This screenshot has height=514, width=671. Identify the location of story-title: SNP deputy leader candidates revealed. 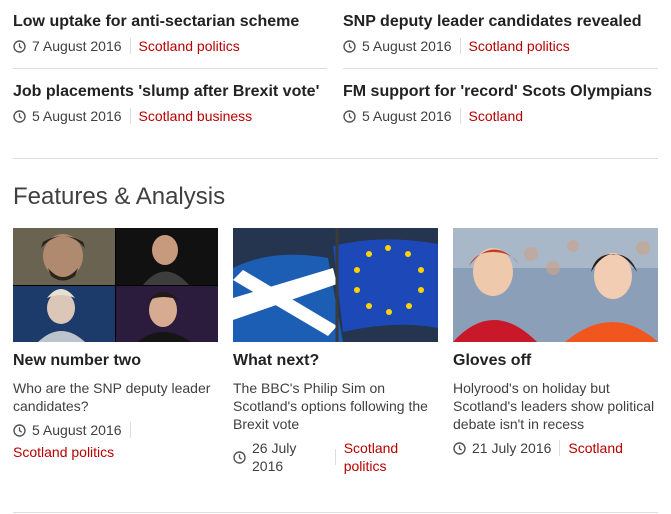
(500, 22).